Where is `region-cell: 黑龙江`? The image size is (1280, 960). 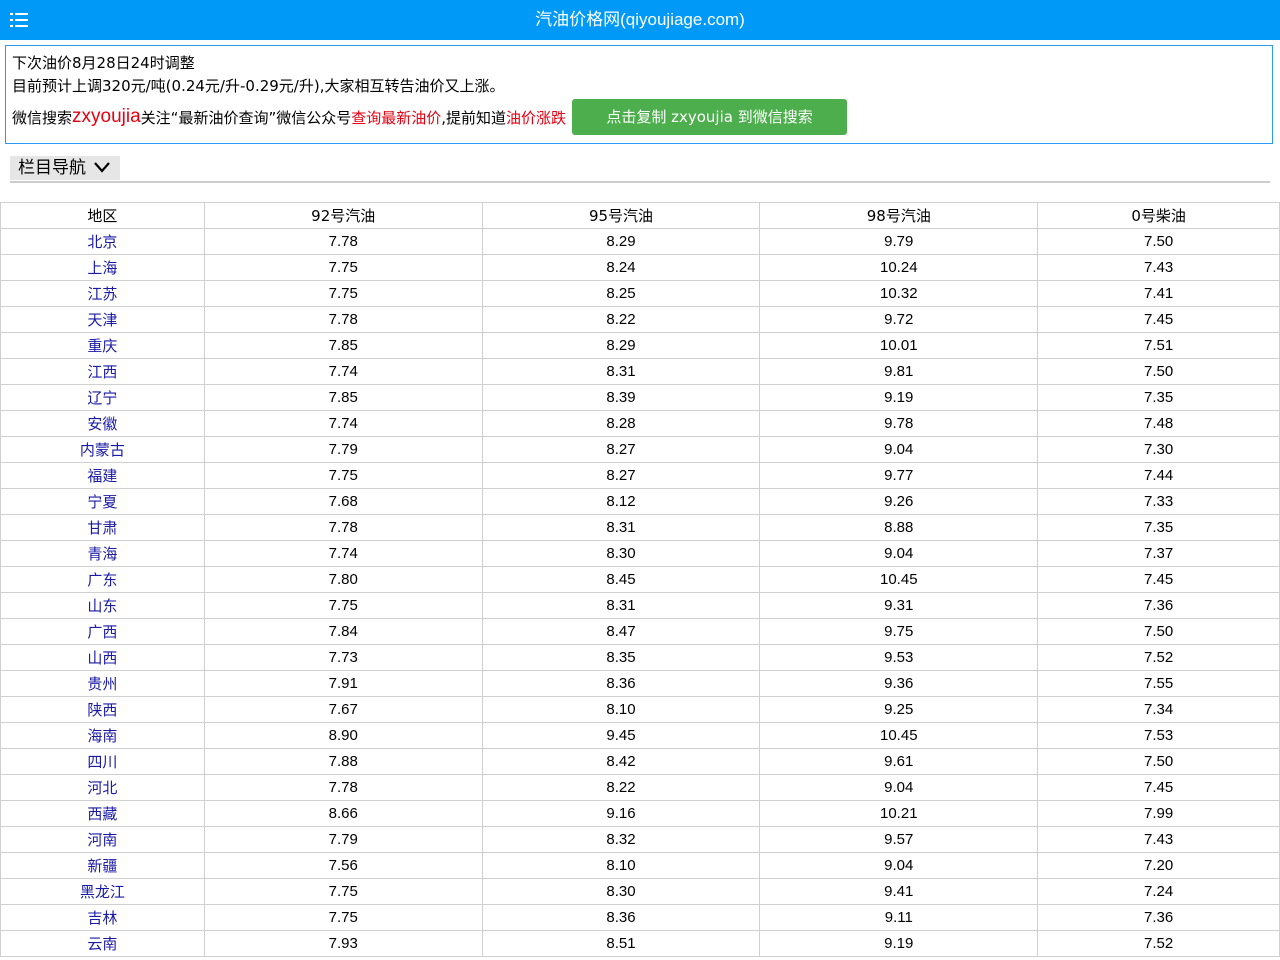 region-cell: 黑龙江 is located at coordinates (102, 891).